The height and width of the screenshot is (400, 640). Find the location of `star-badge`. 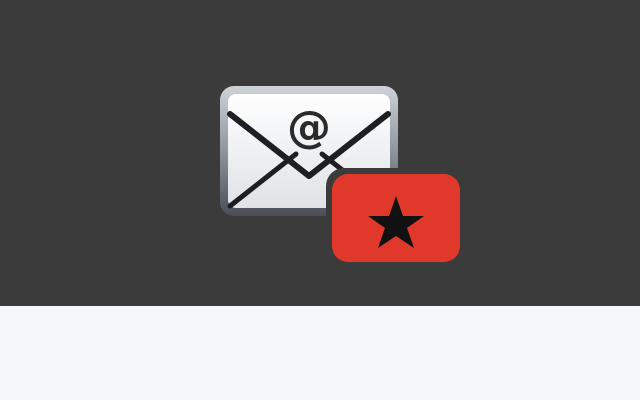

star-badge is located at coordinates (396, 218).